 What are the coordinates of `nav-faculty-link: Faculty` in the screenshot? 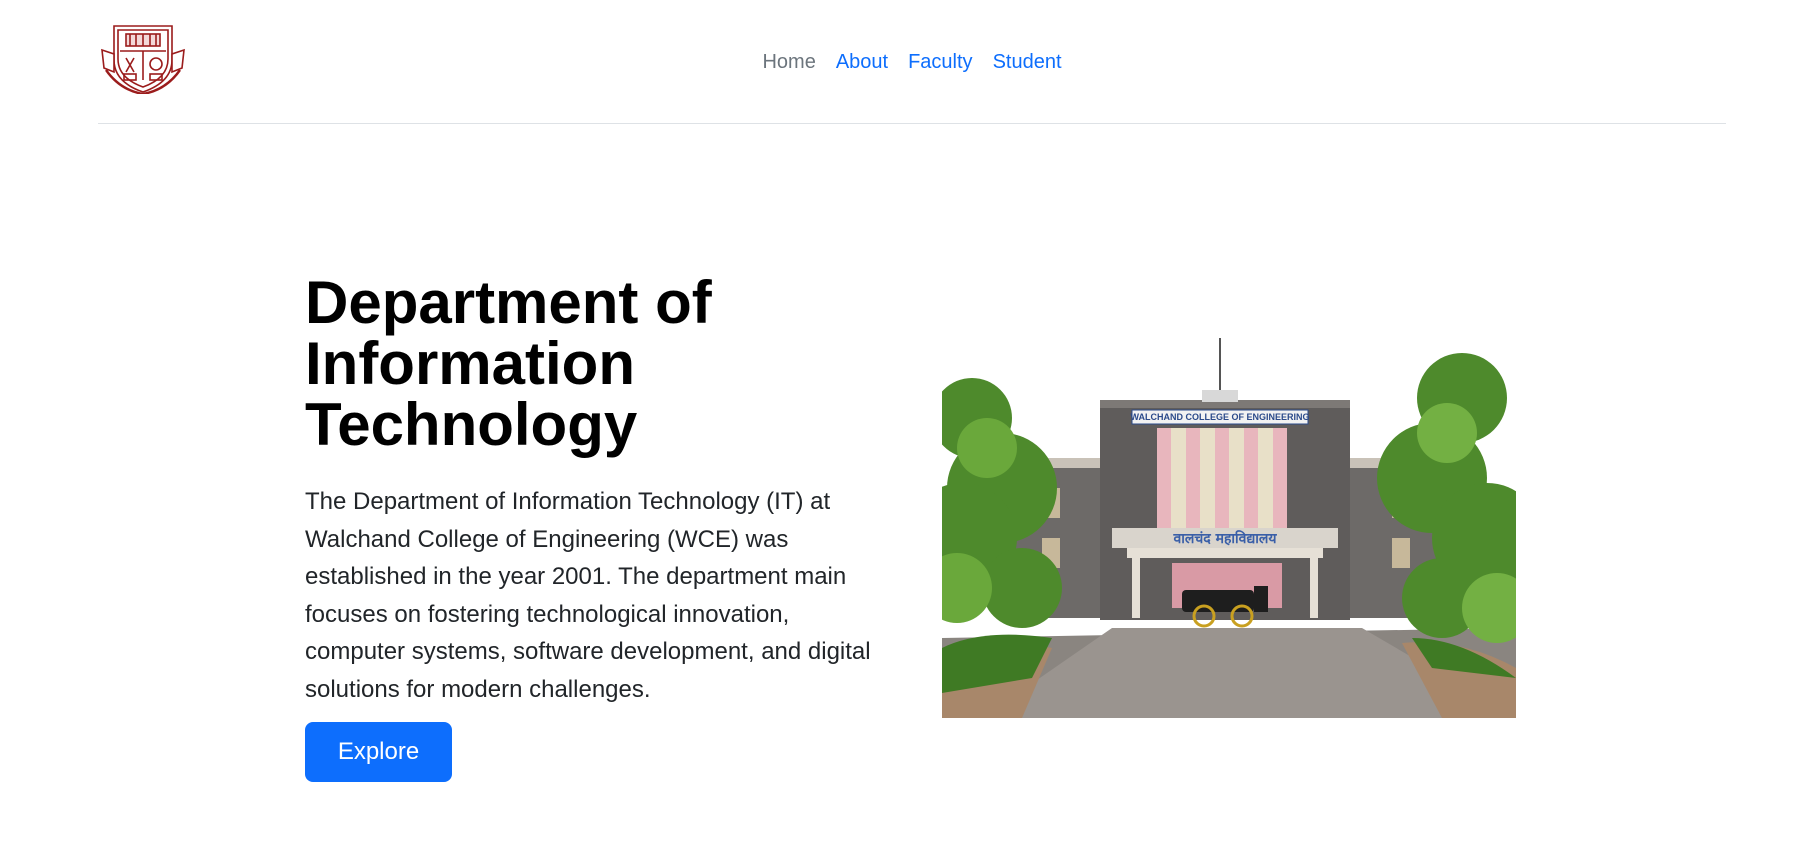 It's located at (940, 62).